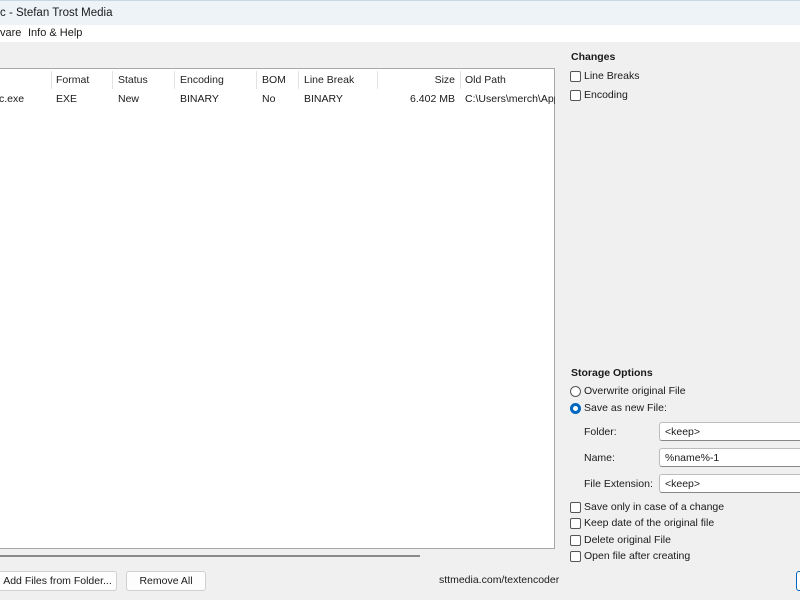  Describe the element at coordinates (599, 95) in the screenshot. I see `encoding-checkbox: Encoding` at that location.